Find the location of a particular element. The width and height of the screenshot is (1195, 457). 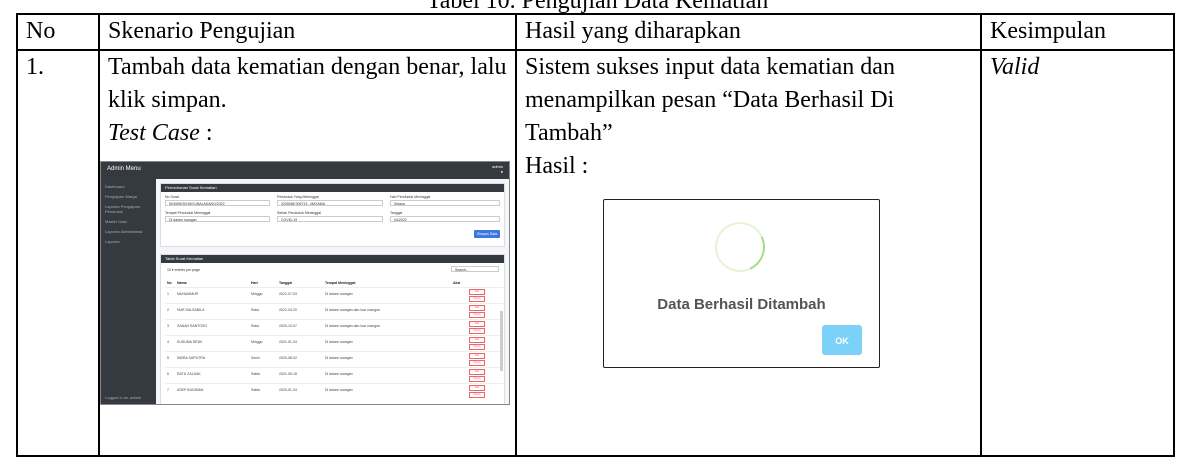

col-aksi: Aksi is located at coordinates (457, 283).